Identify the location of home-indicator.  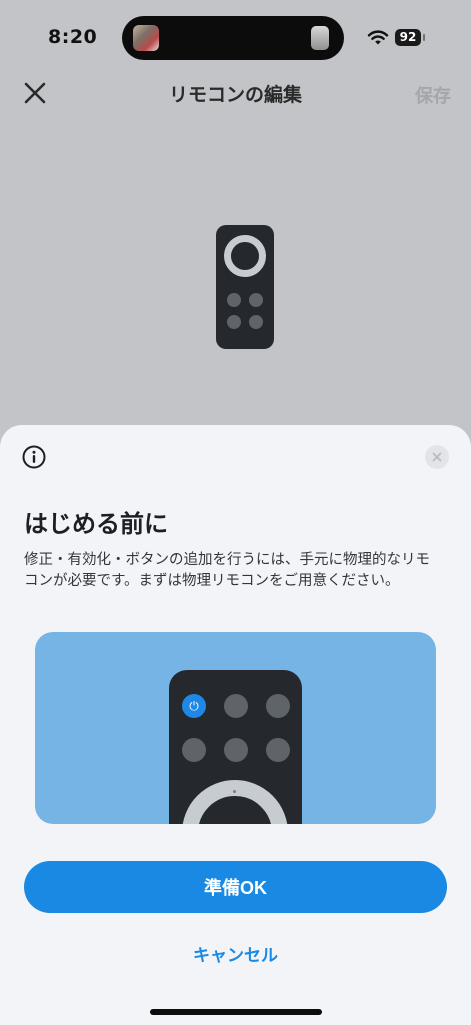
(236, 1012).